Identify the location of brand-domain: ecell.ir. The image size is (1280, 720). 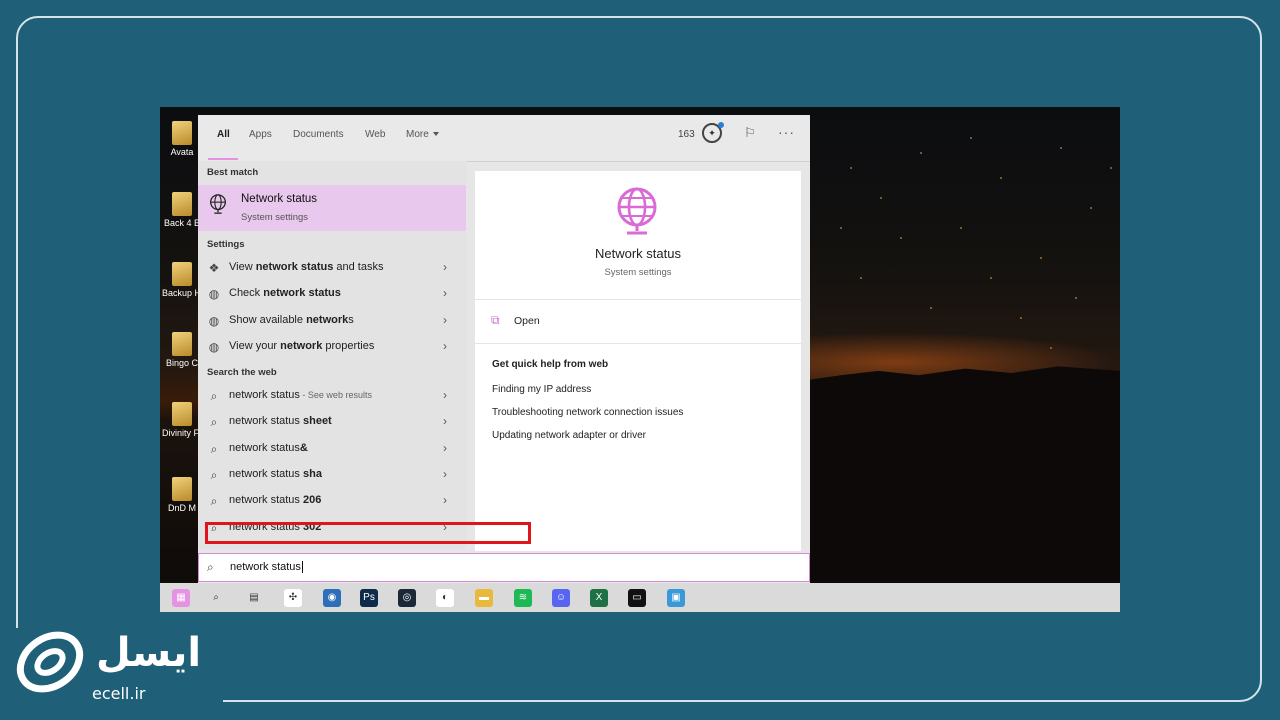
(119, 693).